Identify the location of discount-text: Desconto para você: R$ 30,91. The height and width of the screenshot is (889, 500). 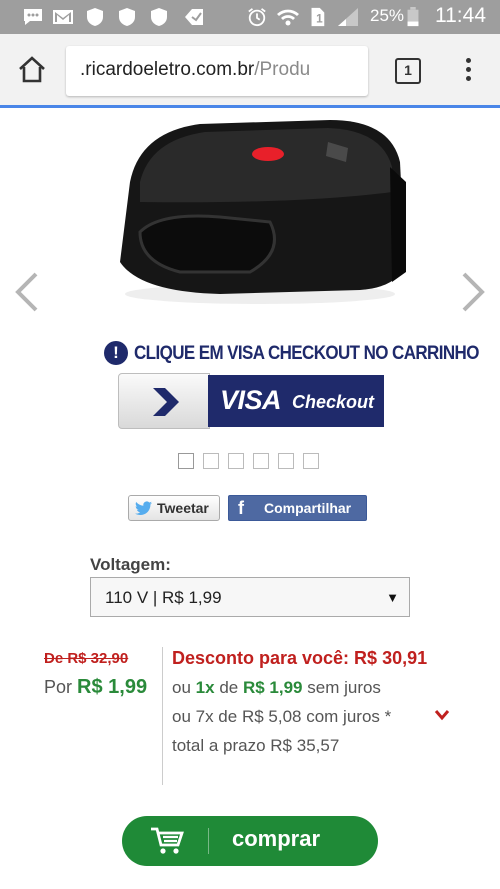
(300, 658).